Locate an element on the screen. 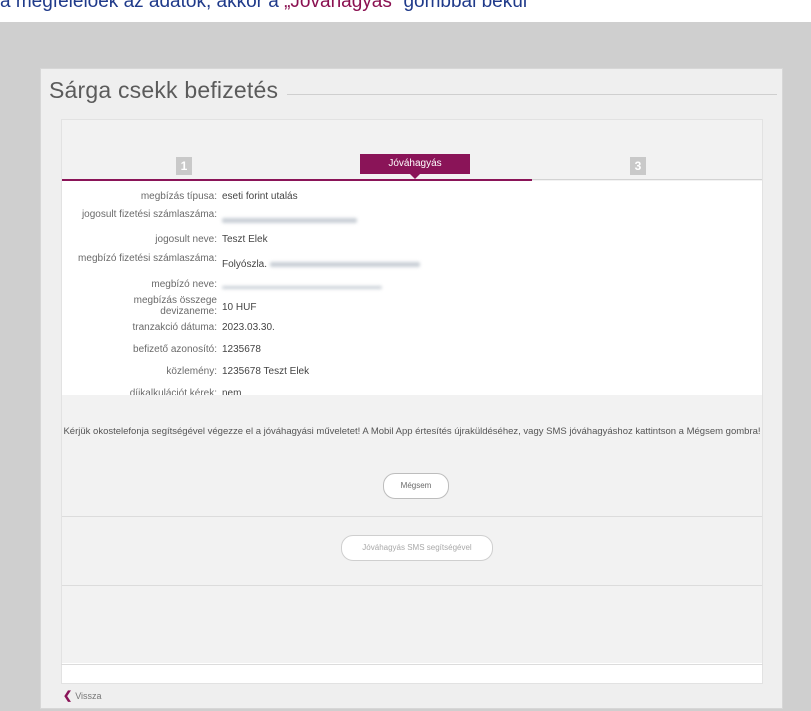  field-value: eseti forint utalás is located at coordinates (260, 196).